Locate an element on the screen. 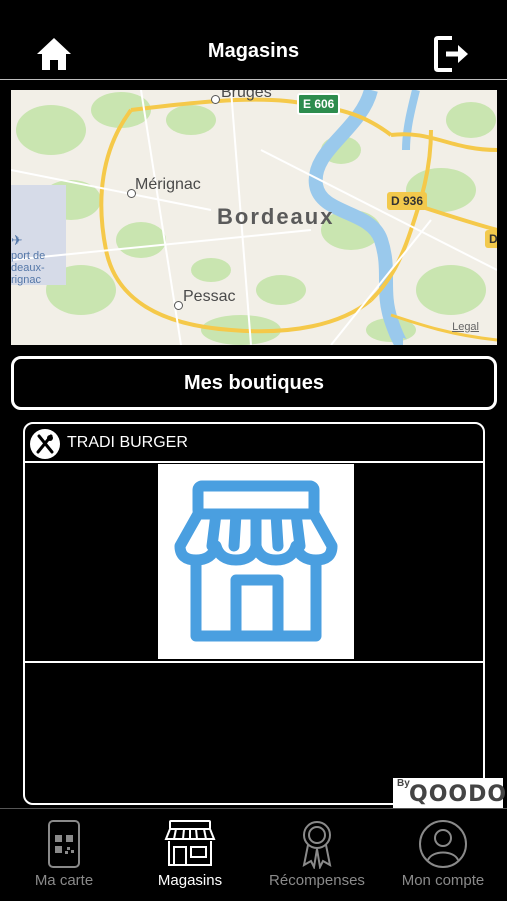  tab-label: Ma carte is located at coordinates (64, 880).